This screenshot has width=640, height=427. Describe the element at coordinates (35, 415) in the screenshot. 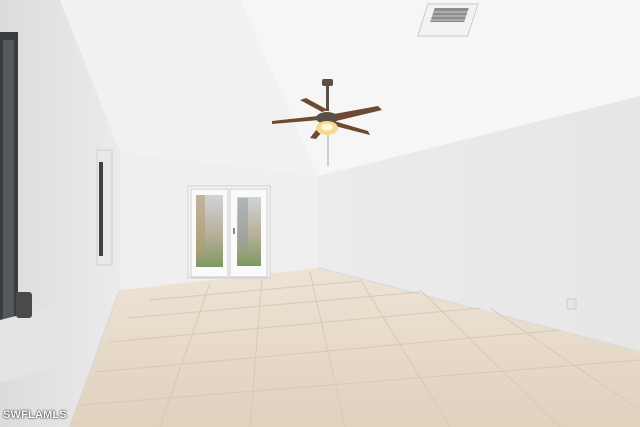

I see `watermark: SWFLAMLS` at that location.